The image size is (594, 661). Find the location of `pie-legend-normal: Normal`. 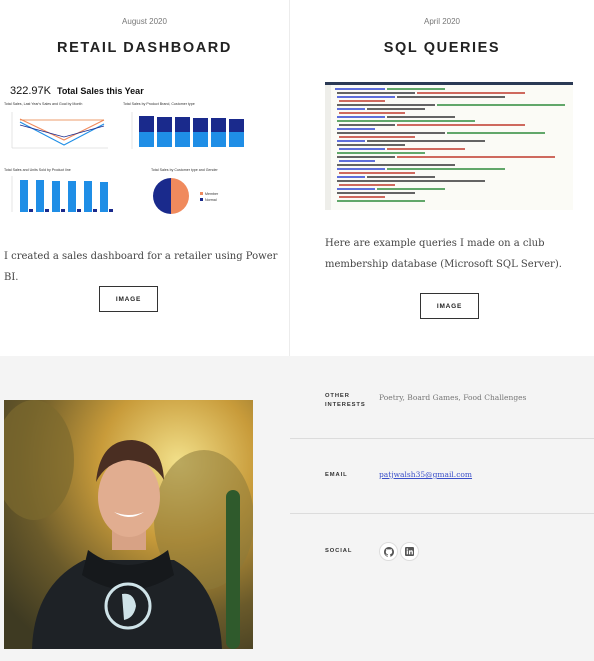

pie-legend-normal: Normal is located at coordinates (211, 200).